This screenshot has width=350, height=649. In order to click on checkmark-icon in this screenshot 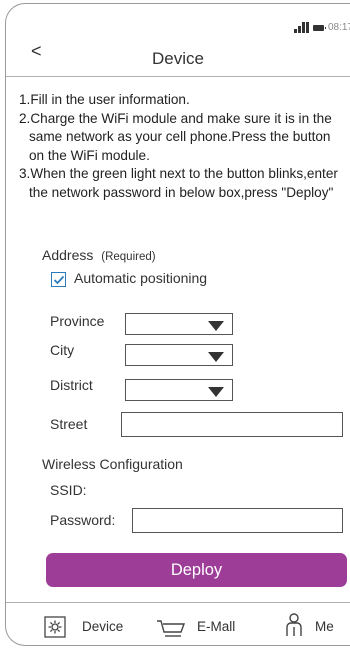, I will do `click(59, 280)`.